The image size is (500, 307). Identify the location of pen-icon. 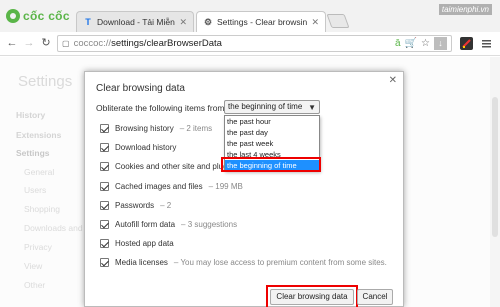
(466, 43).